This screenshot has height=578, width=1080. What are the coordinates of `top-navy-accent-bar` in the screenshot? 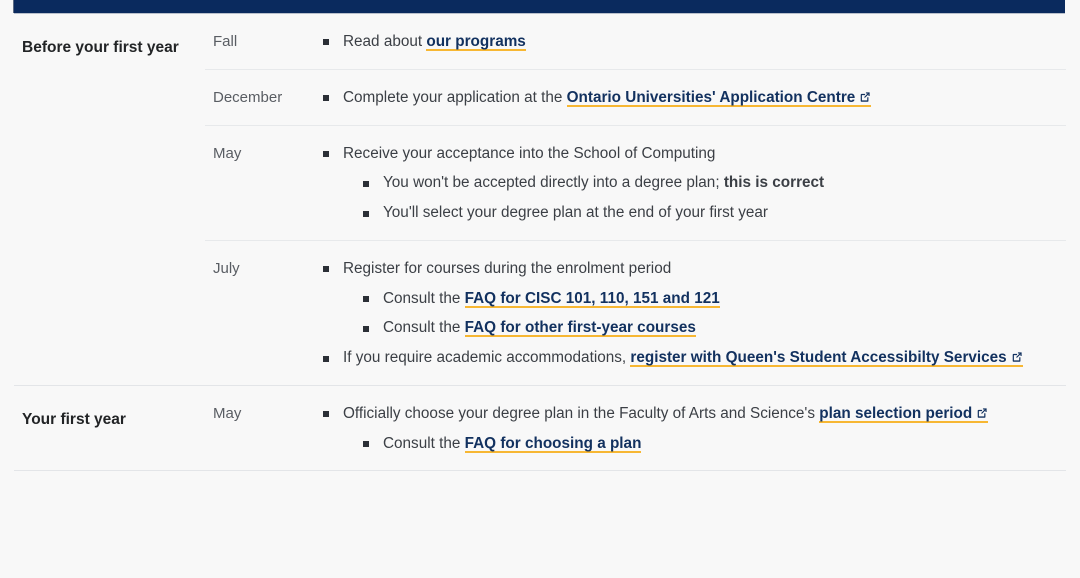 It's located at (539, 6).